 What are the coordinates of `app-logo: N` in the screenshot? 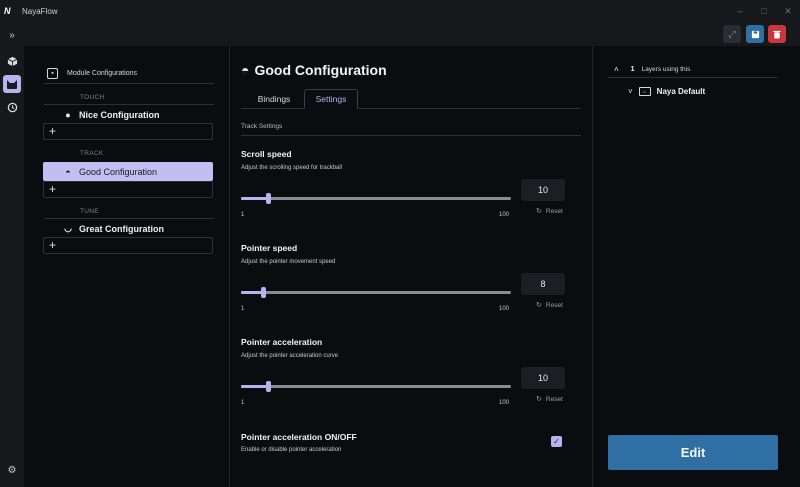 It's located at (7, 11).